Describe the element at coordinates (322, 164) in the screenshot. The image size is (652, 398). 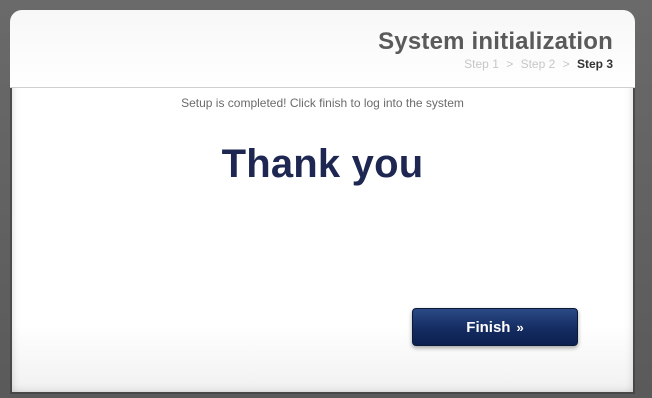
I see `thank-you-heading: Thank you` at that location.